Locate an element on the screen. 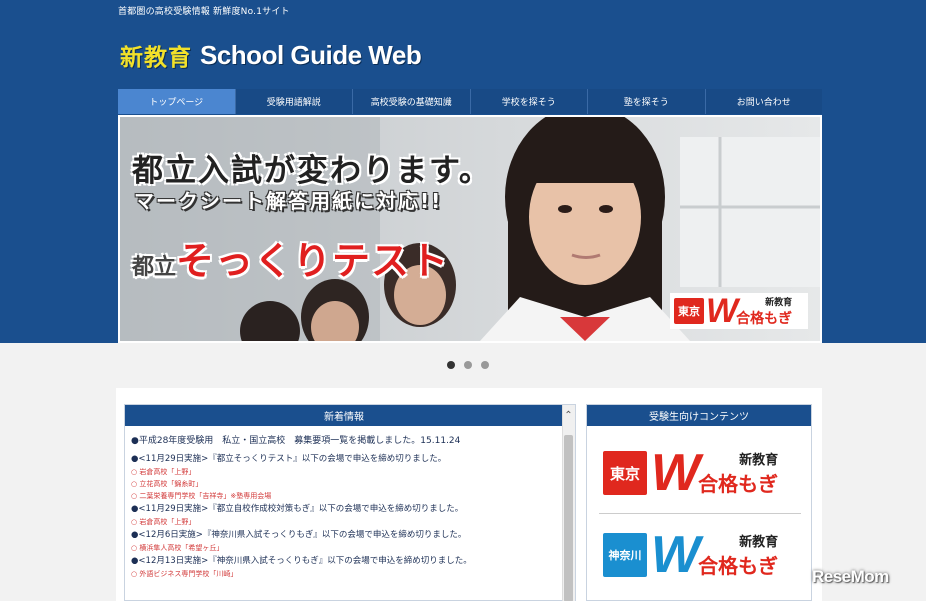  main-nav: トップページ 受験用語解説 高校受験の基礎知識 学校を探そう 塾を探そう お問い合わせ is located at coordinates (470, 101).